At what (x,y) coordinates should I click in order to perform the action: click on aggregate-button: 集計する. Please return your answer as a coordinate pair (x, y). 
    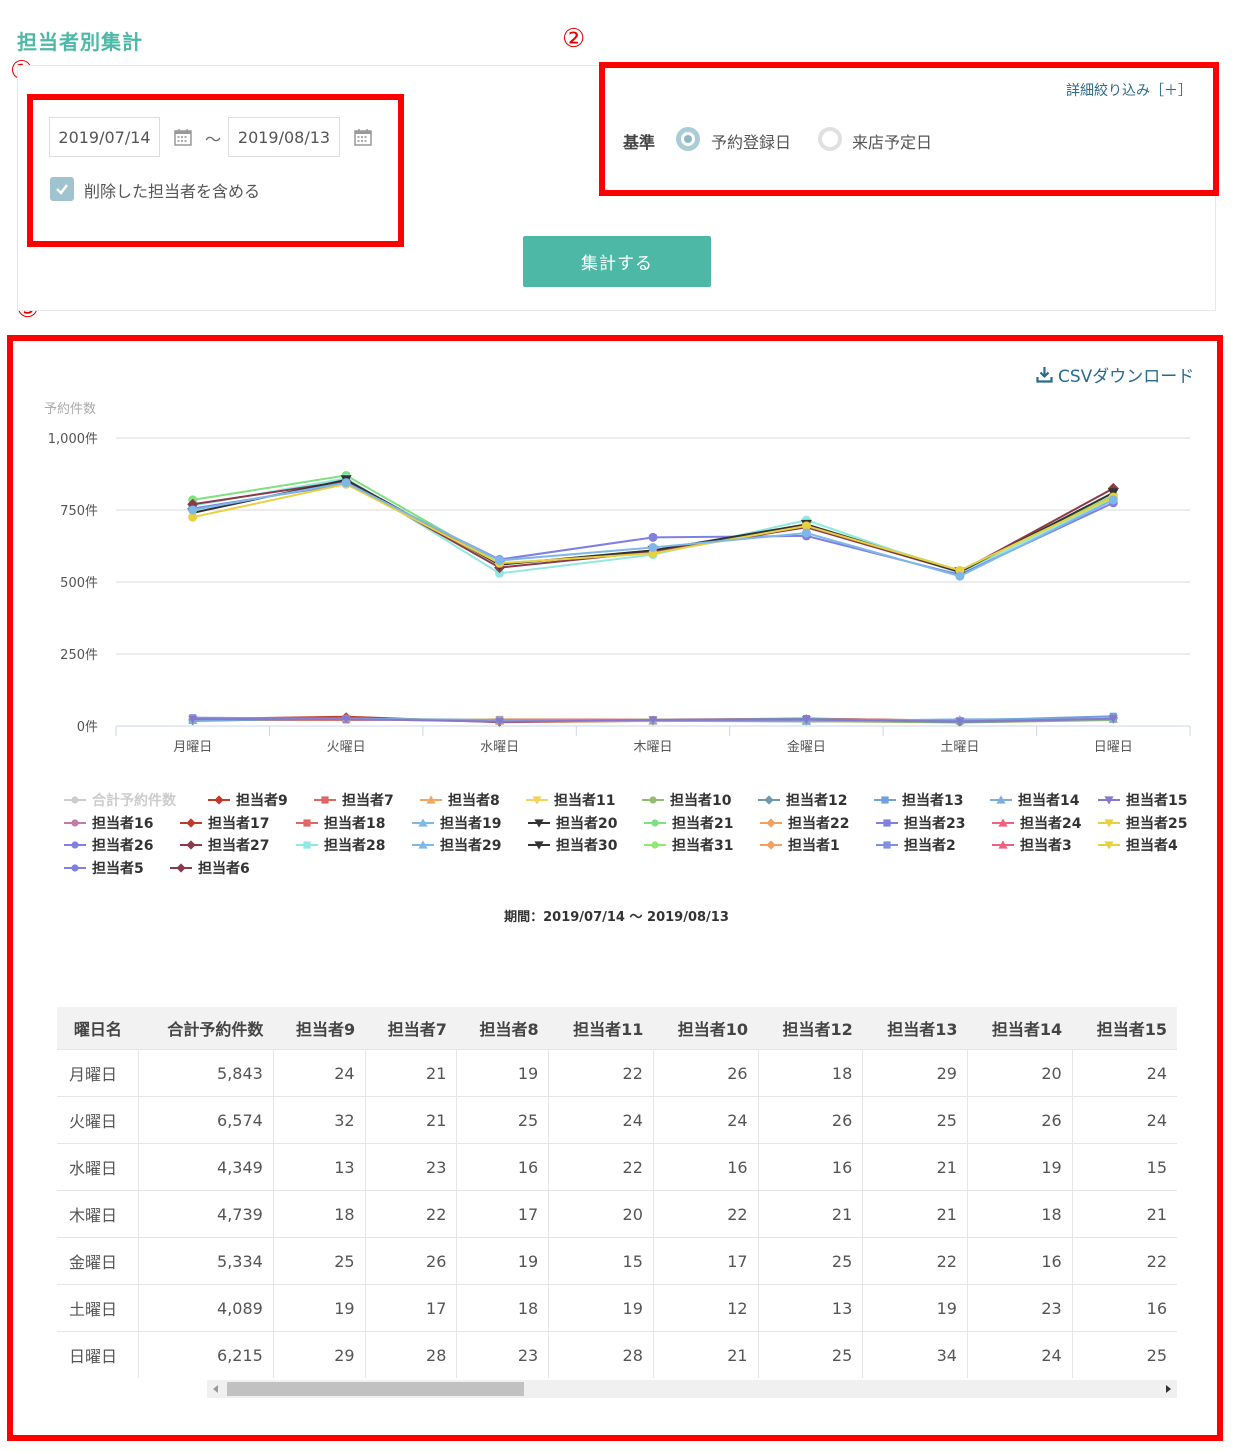
    Looking at the image, I should click on (617, 261).